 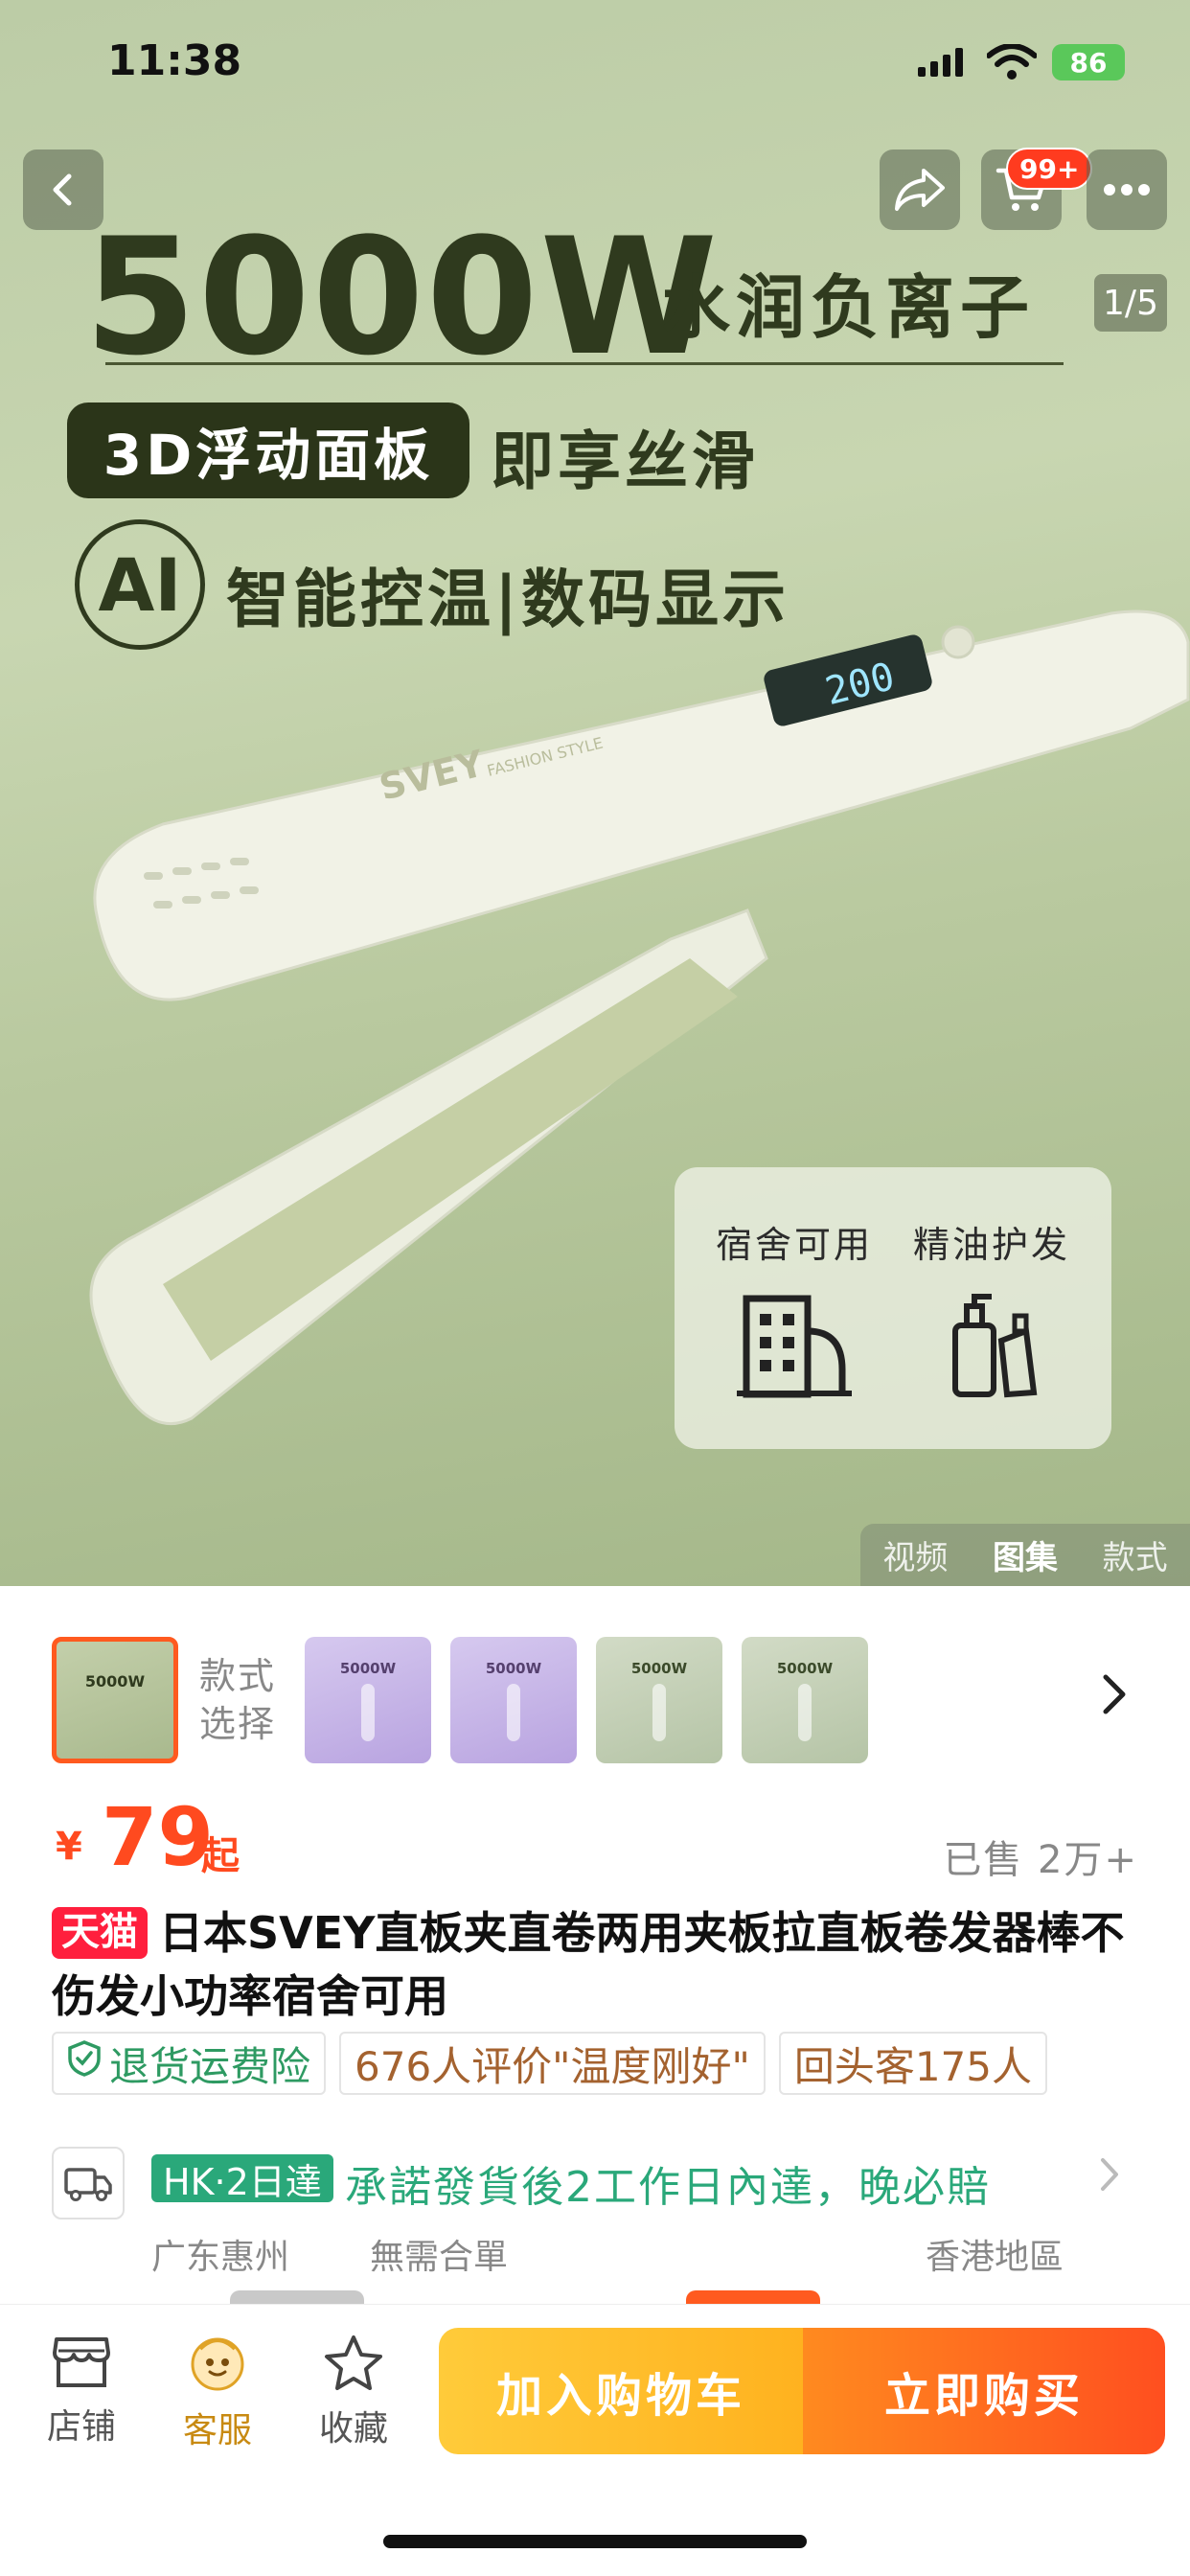 I want to click on battery-indicator: 86, so click(x=1089, y=62).